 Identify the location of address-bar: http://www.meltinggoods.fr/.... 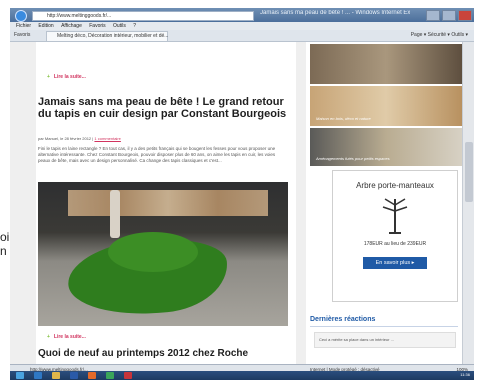
(143, 16).